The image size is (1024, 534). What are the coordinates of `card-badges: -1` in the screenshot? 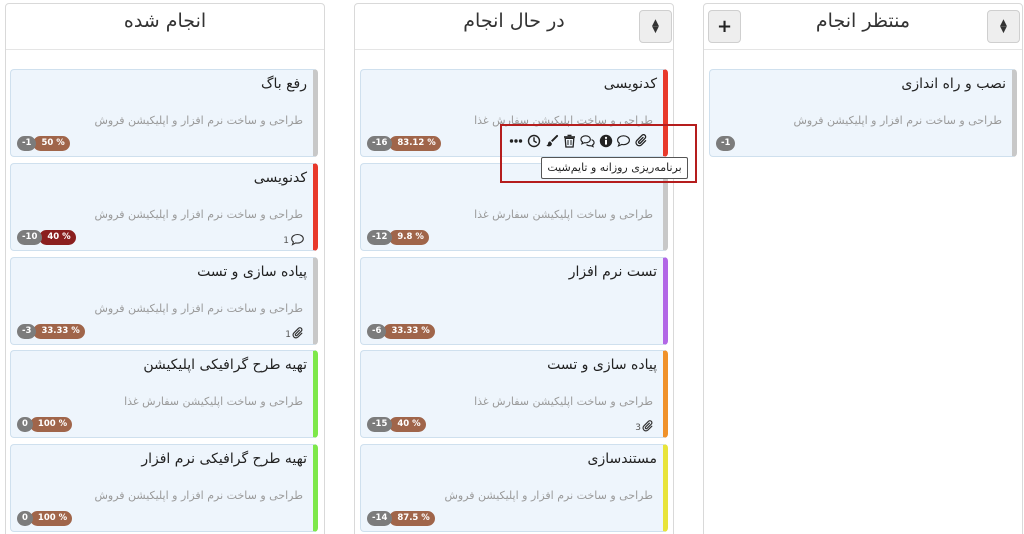 It's located at (726, 143).